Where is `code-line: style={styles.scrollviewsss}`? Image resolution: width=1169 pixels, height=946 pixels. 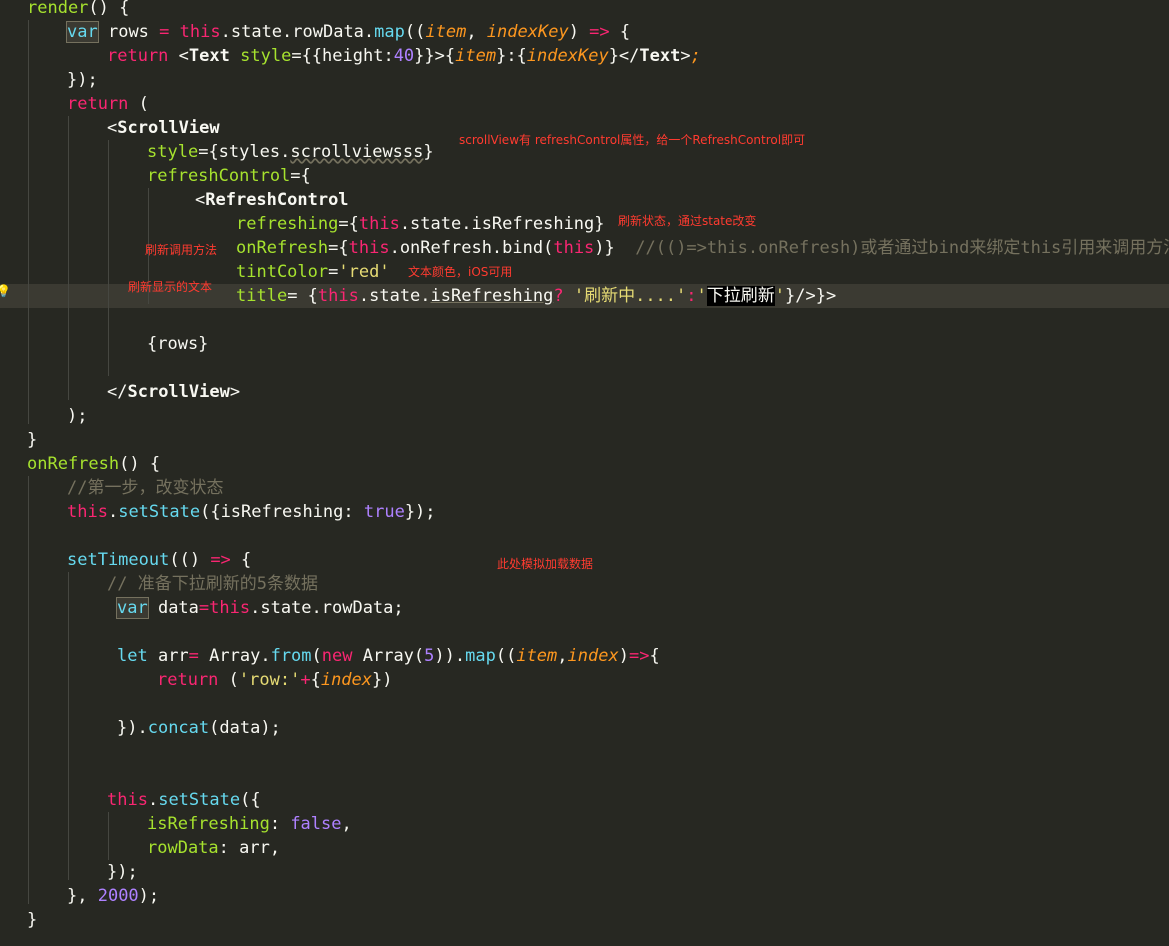 code-line: style={styles.scrollviewsss} is located at coordinates (290, 152).